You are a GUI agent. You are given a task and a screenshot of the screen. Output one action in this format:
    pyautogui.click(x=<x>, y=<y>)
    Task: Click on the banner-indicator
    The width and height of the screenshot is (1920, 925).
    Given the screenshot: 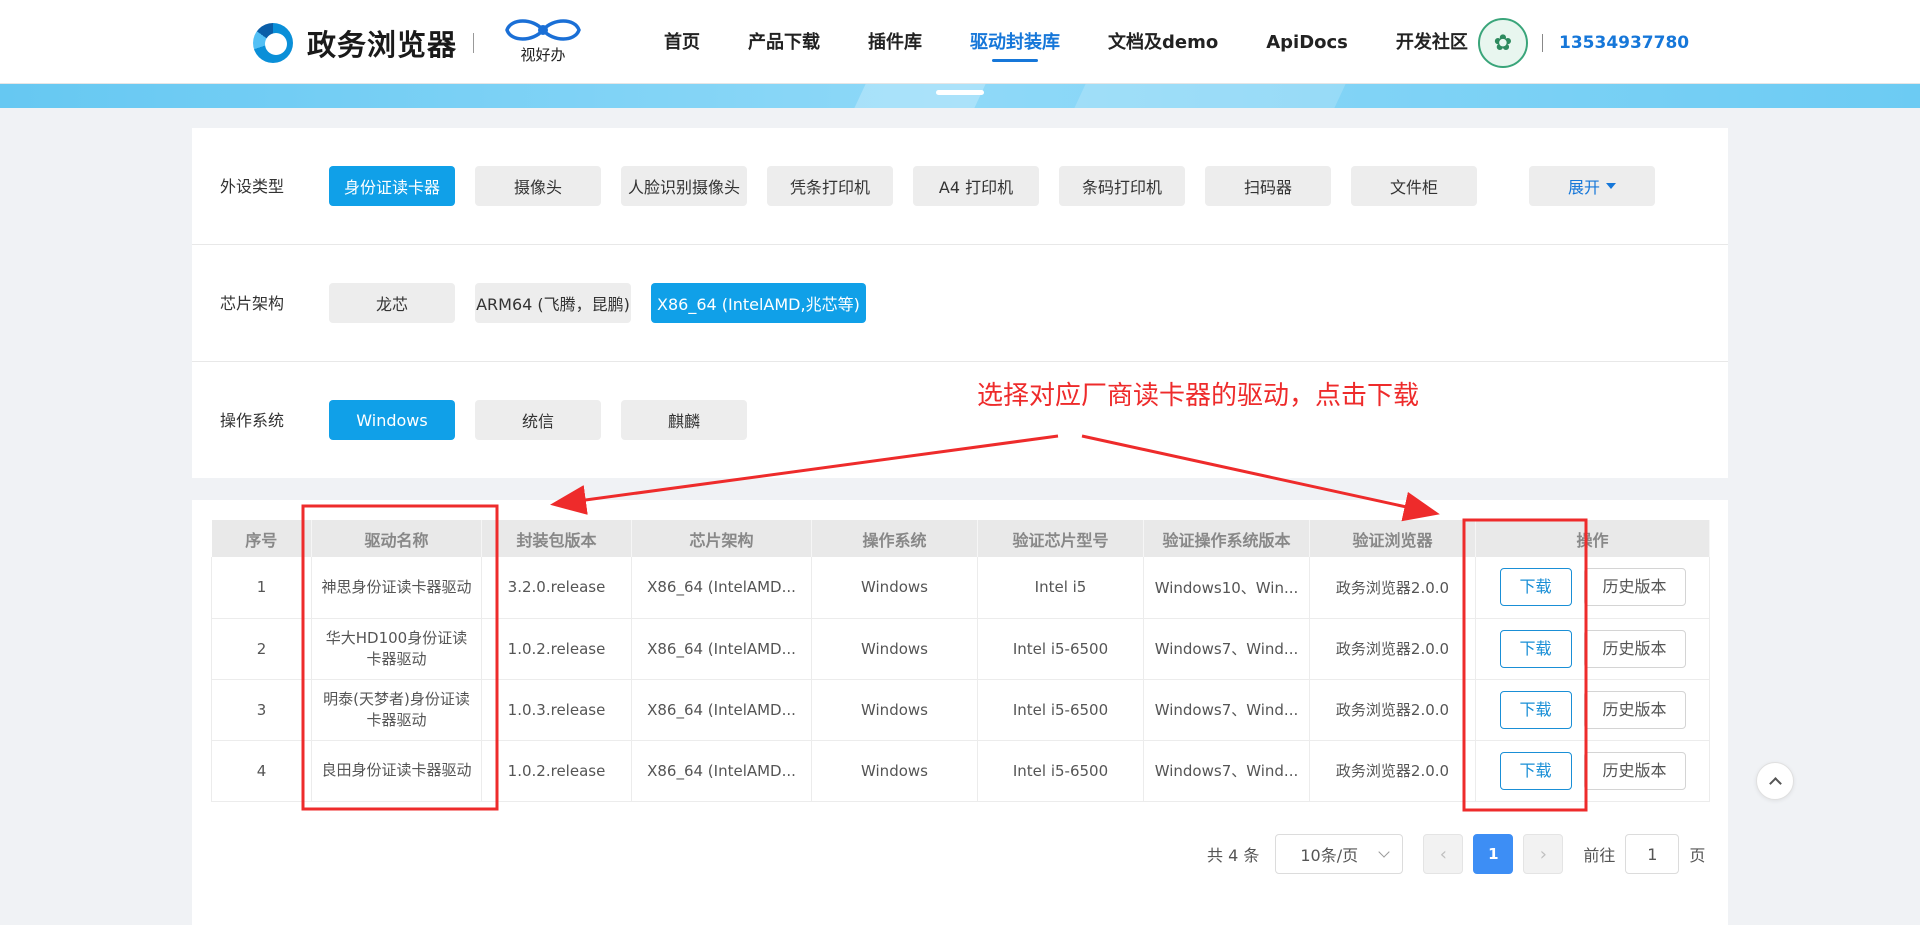 What is the action you would take?
    pyautogui.click(x=960, y=92)
    